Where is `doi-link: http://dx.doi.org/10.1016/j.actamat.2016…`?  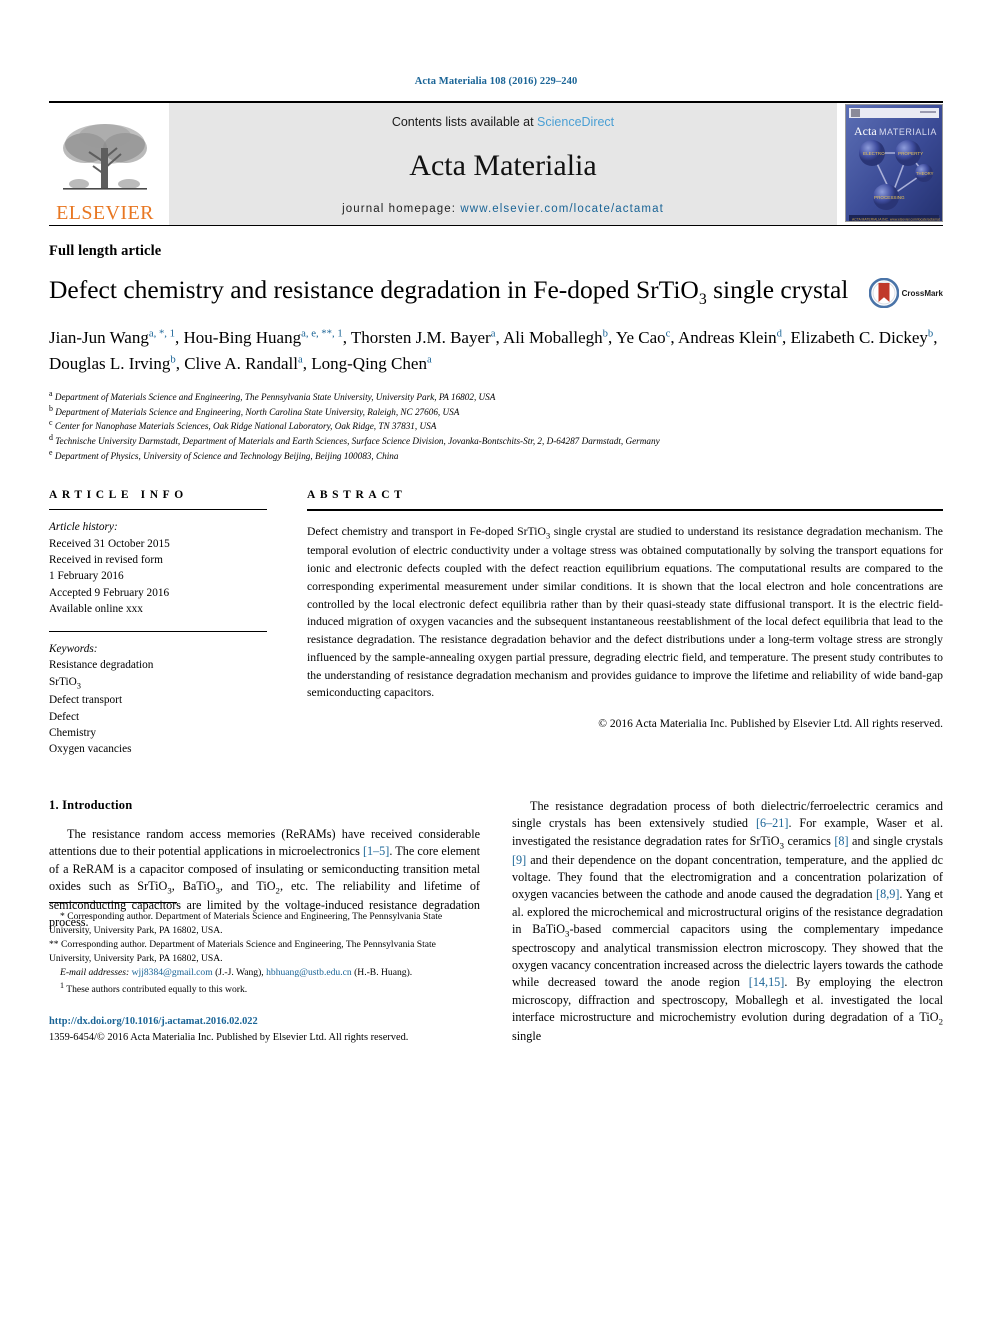 doi-link: http://dx.doi.org/10.1016/j.actamat.2016… is located at coordinates (264, 1022).